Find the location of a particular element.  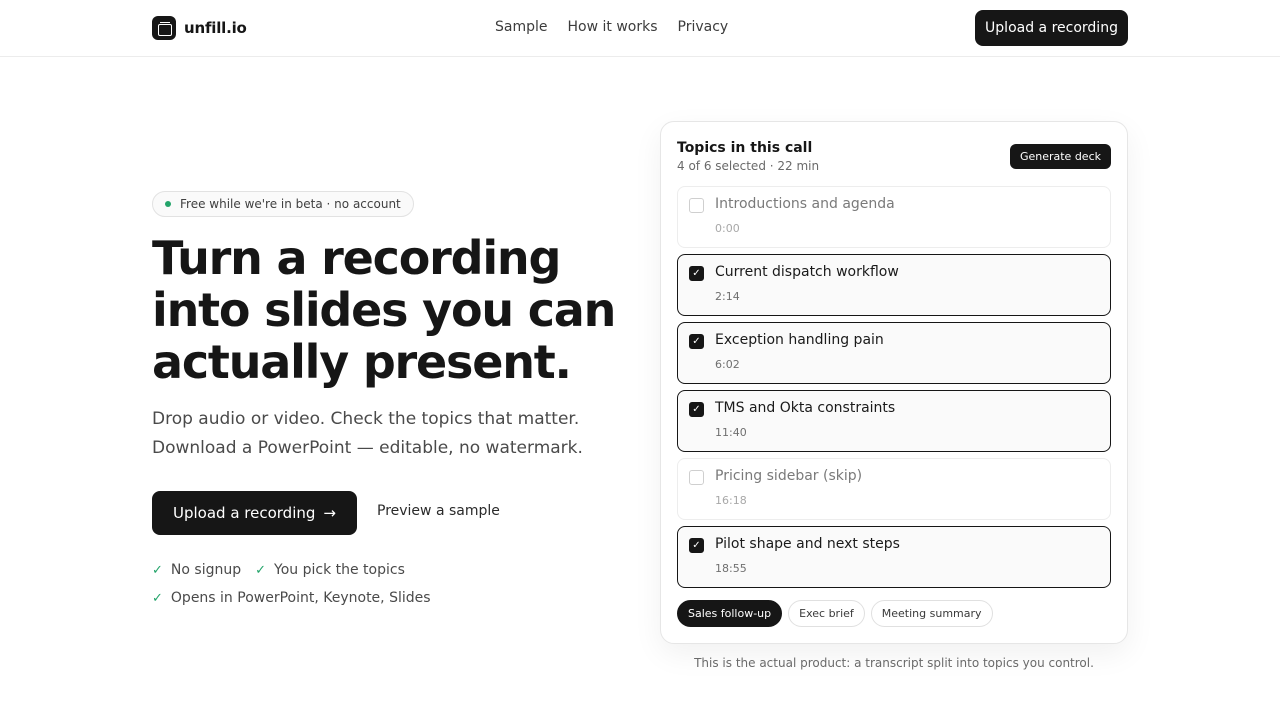

upload-recording-label: Upload a recording is located at coordinates (244, 513).